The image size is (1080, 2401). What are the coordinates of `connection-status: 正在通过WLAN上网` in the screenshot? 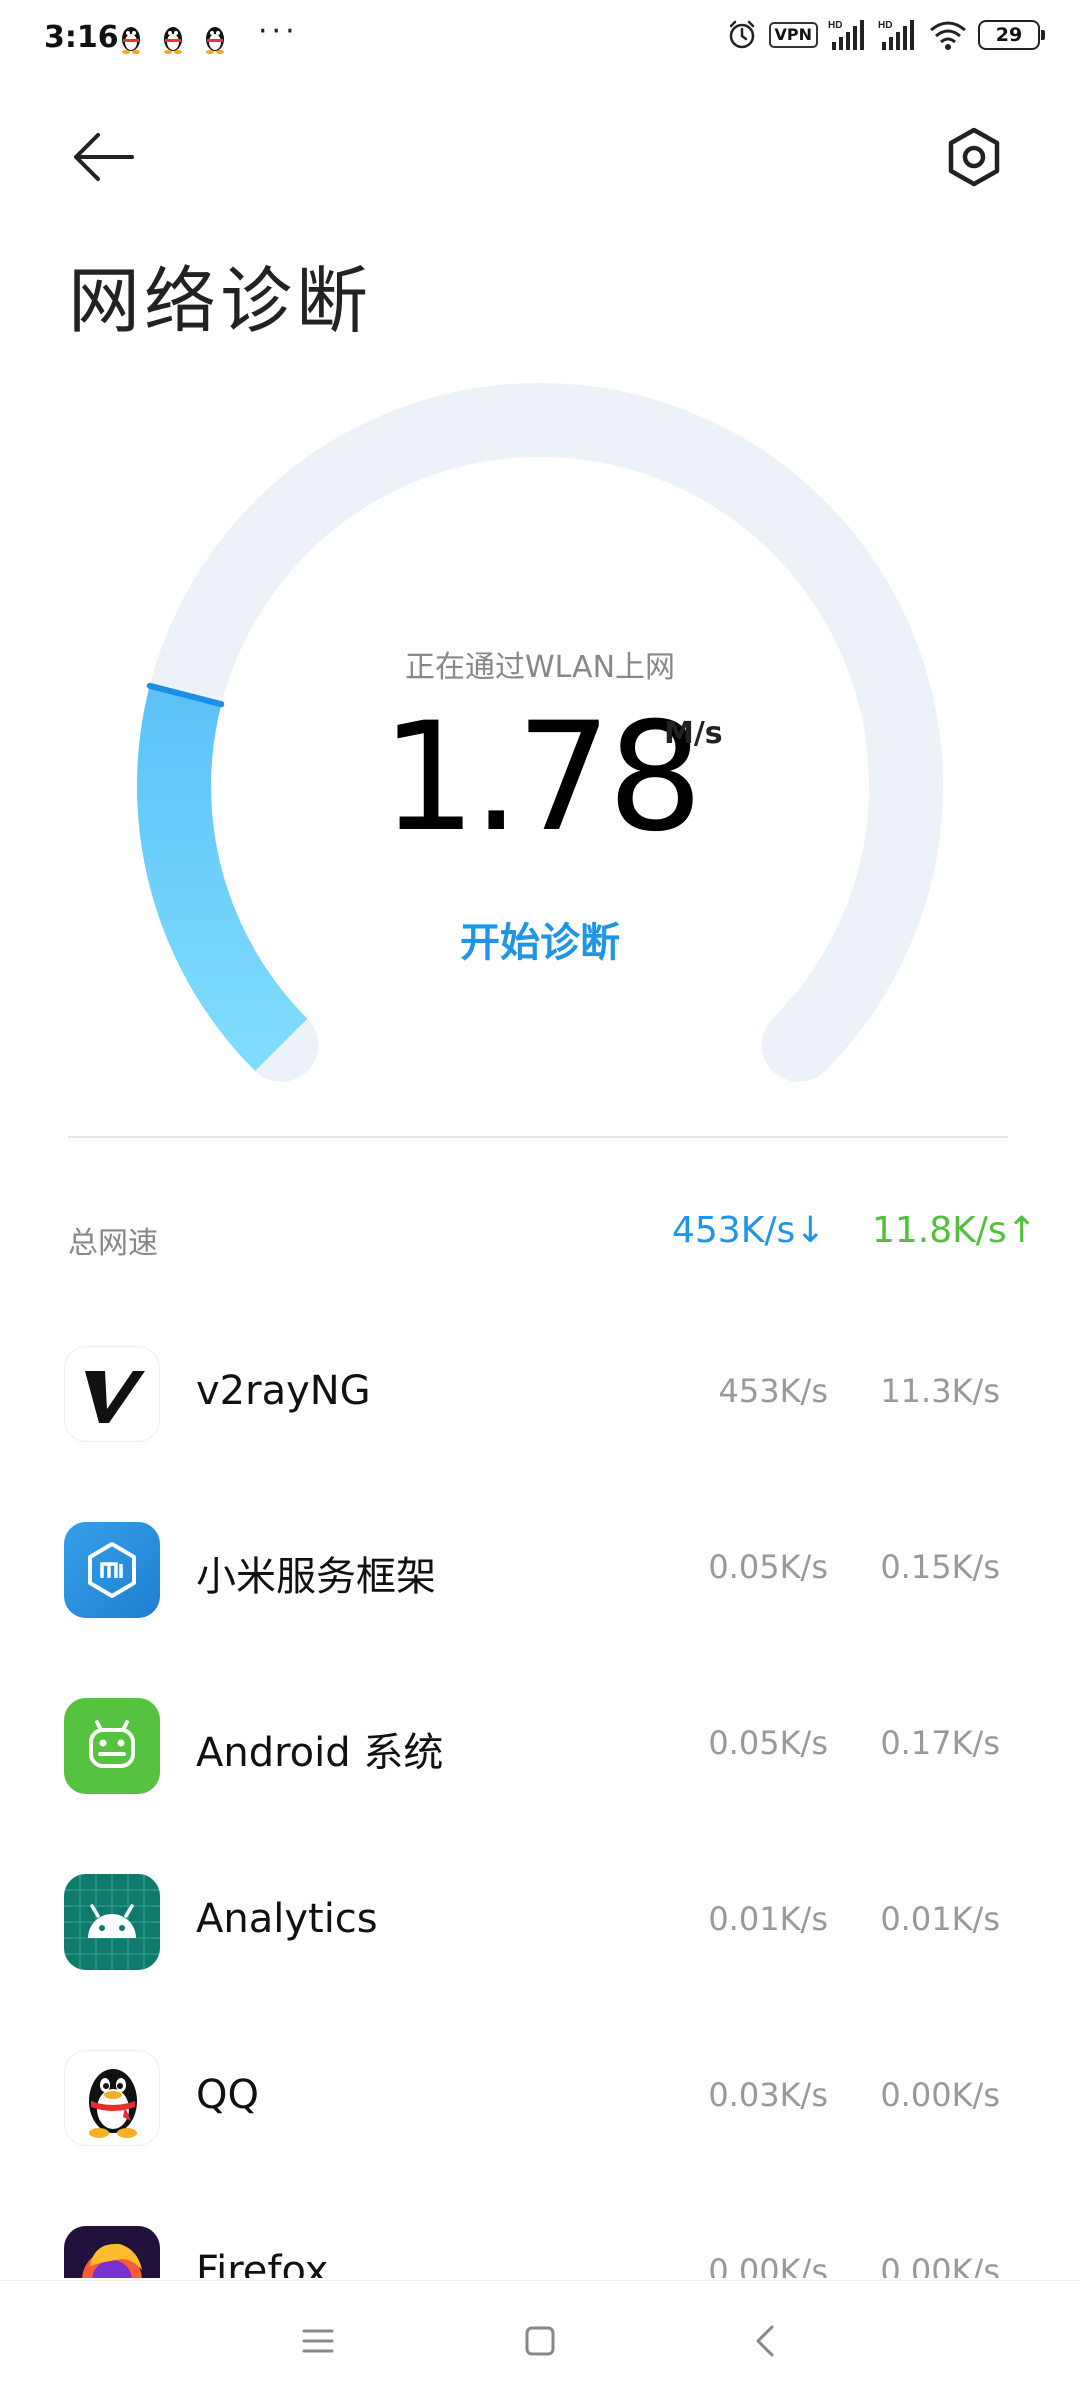 It's located at (540, 667).